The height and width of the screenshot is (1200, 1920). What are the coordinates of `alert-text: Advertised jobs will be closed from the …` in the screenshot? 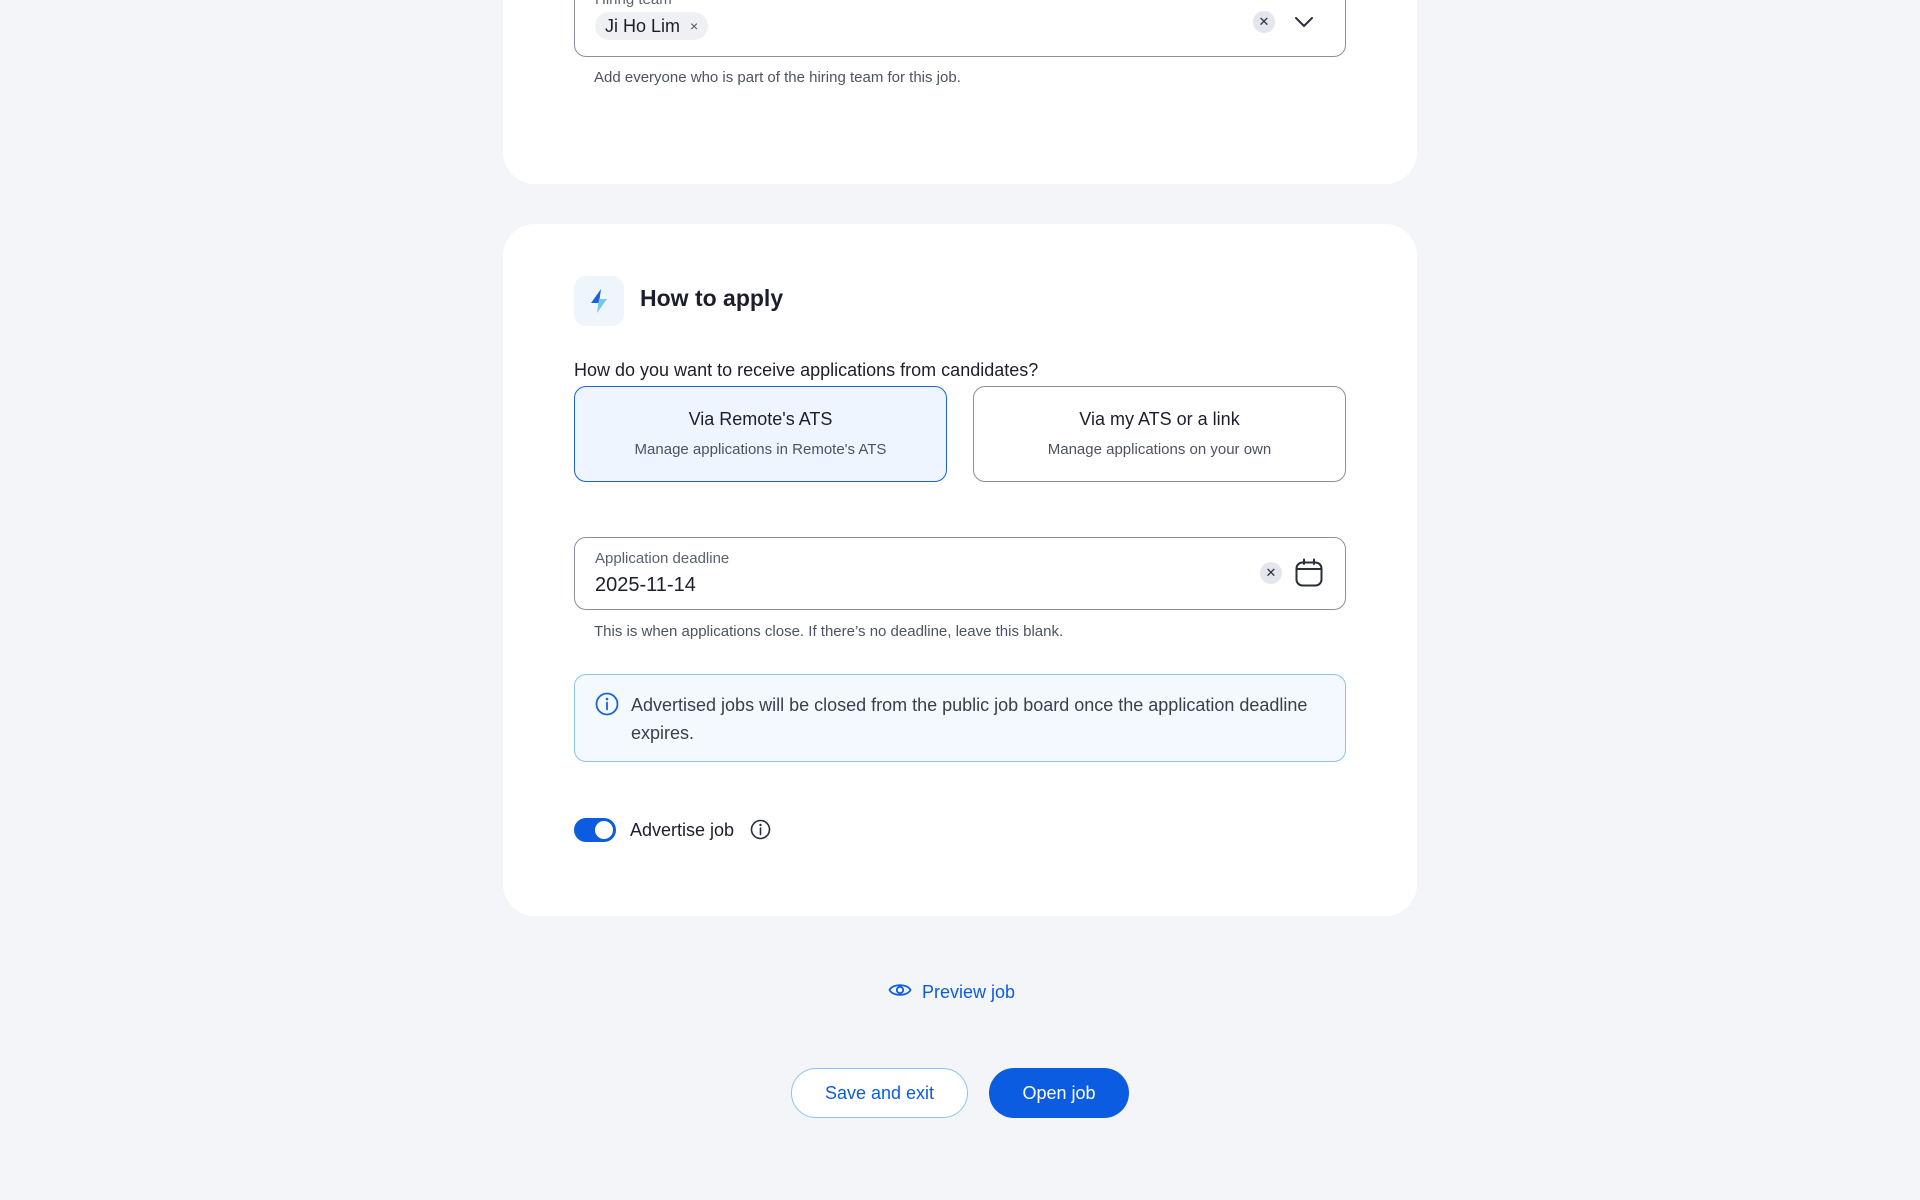 It's located at (969, 719).